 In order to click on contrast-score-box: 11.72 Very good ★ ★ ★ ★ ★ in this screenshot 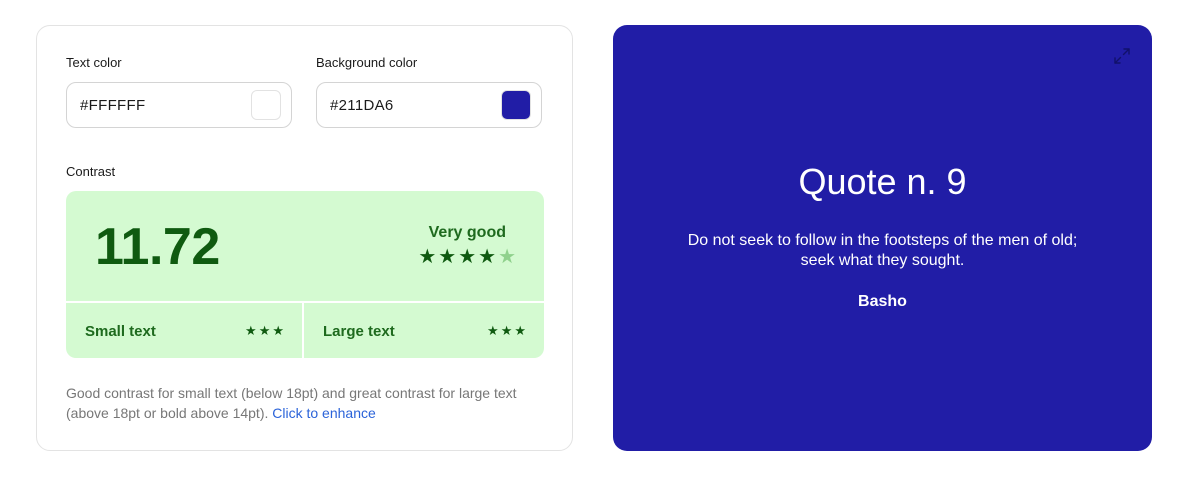, I will do `click(305, 246)`.